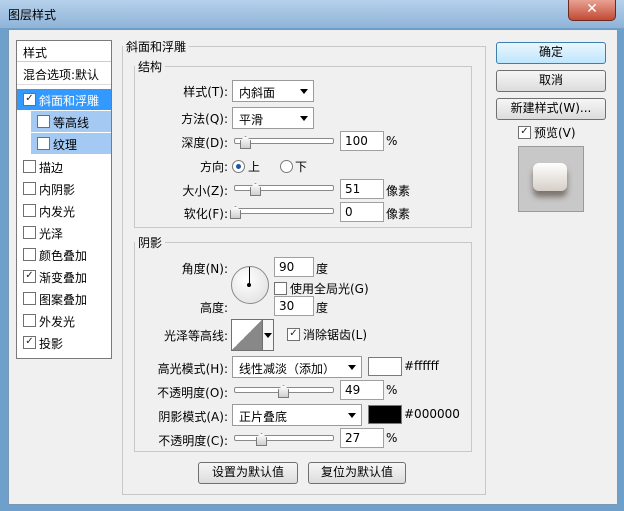  Describe the element at coordinates (392, 390) in the screenshot. I see `highlight-opacity-unit: %` at that location.